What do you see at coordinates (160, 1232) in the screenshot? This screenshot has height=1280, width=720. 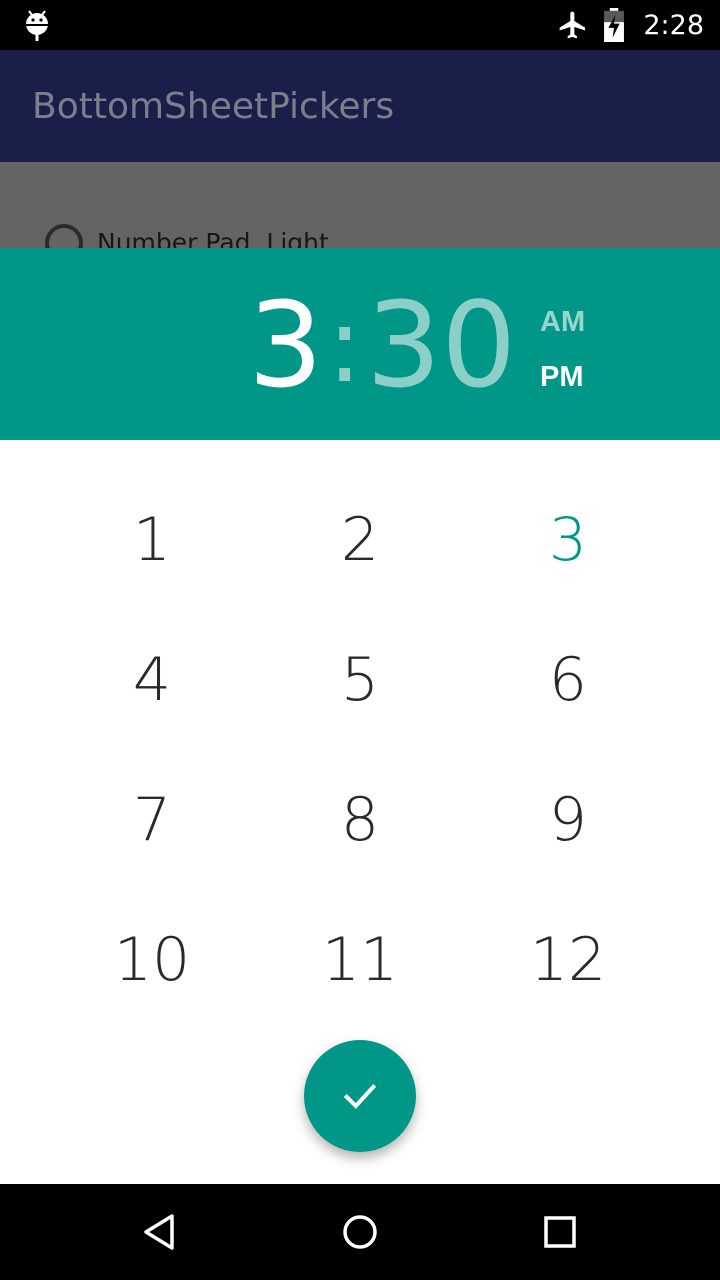 I see `back-icon` at bounding box center [160, 1232].